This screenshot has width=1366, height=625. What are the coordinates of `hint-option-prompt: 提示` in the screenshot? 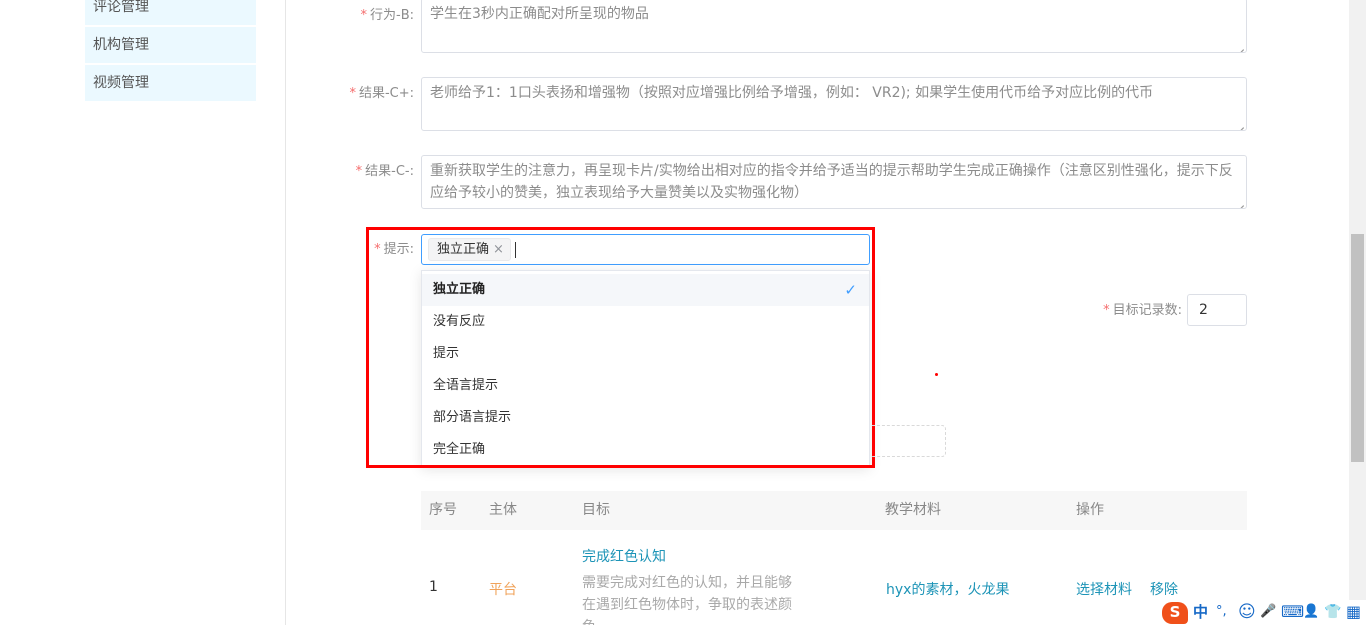 It's located at (645, 354).